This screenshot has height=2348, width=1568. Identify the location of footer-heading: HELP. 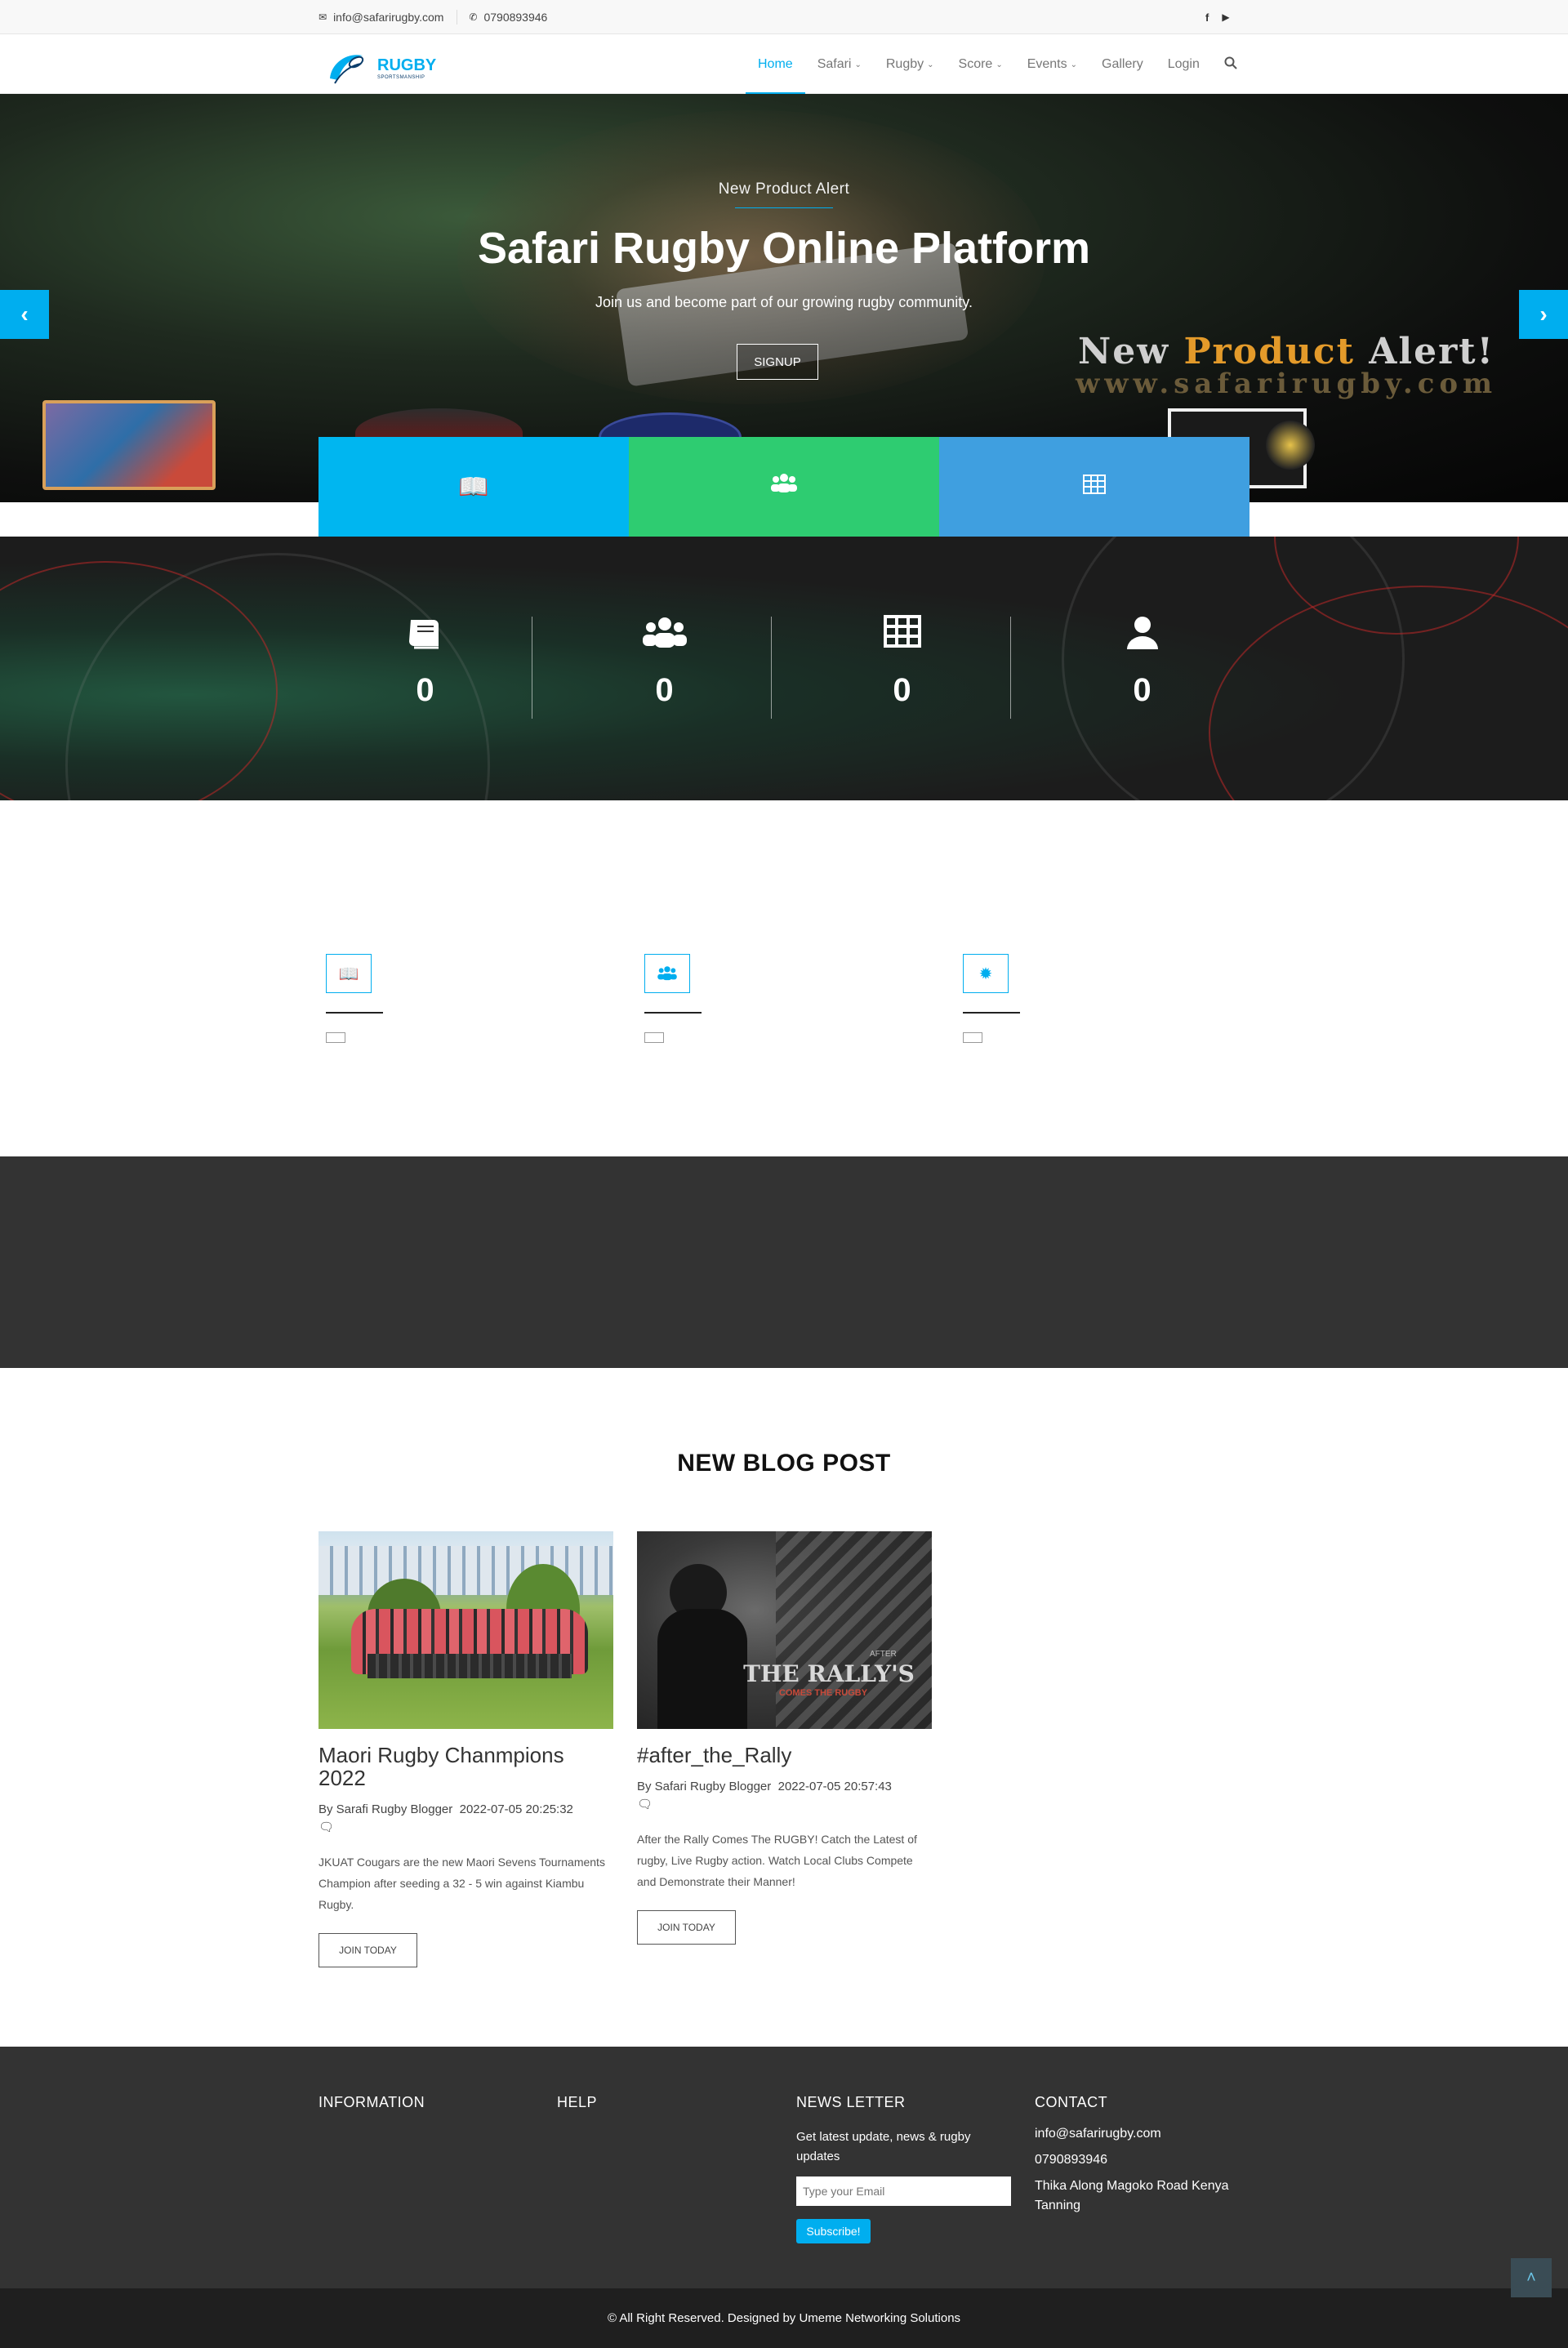
(577, 2102).